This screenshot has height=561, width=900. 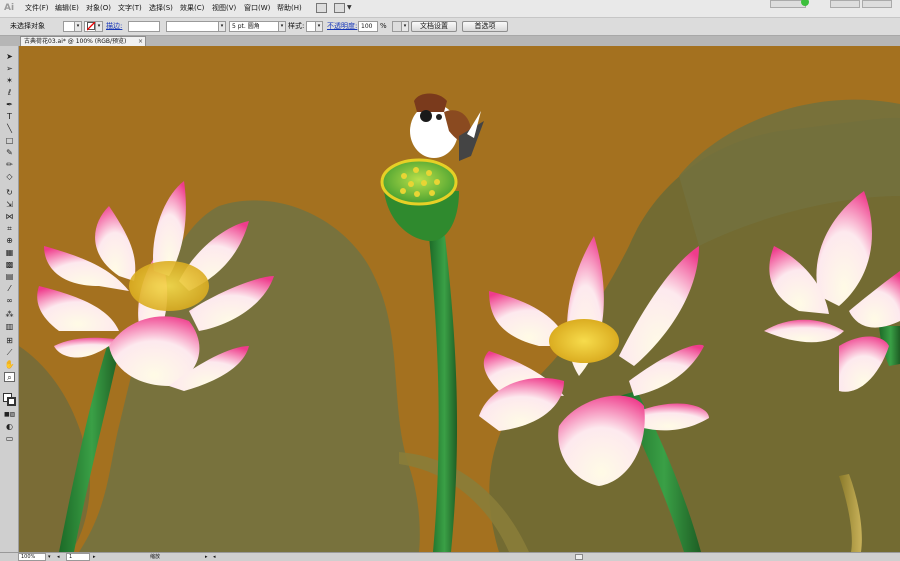 I want to click on pen-tool-icon: ✒, so click(x=9, y=105).